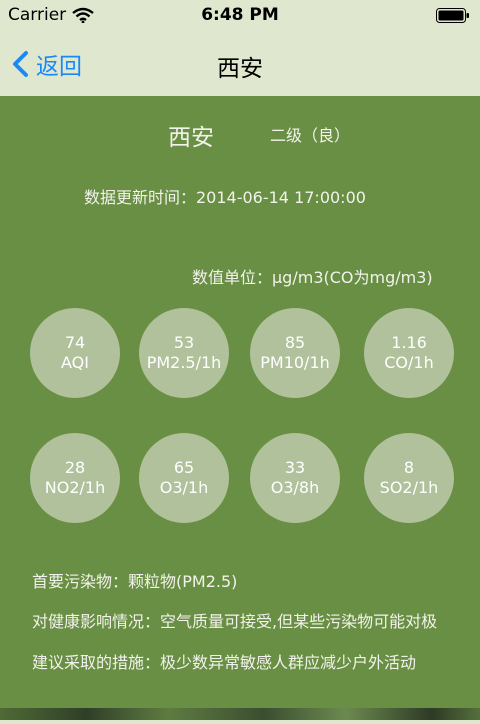 This screenshot has width=480, height=724. Describe the element at coordinates (75, 487) in the screenshot. I see `pollutant-label: NO2/1h` at that location.